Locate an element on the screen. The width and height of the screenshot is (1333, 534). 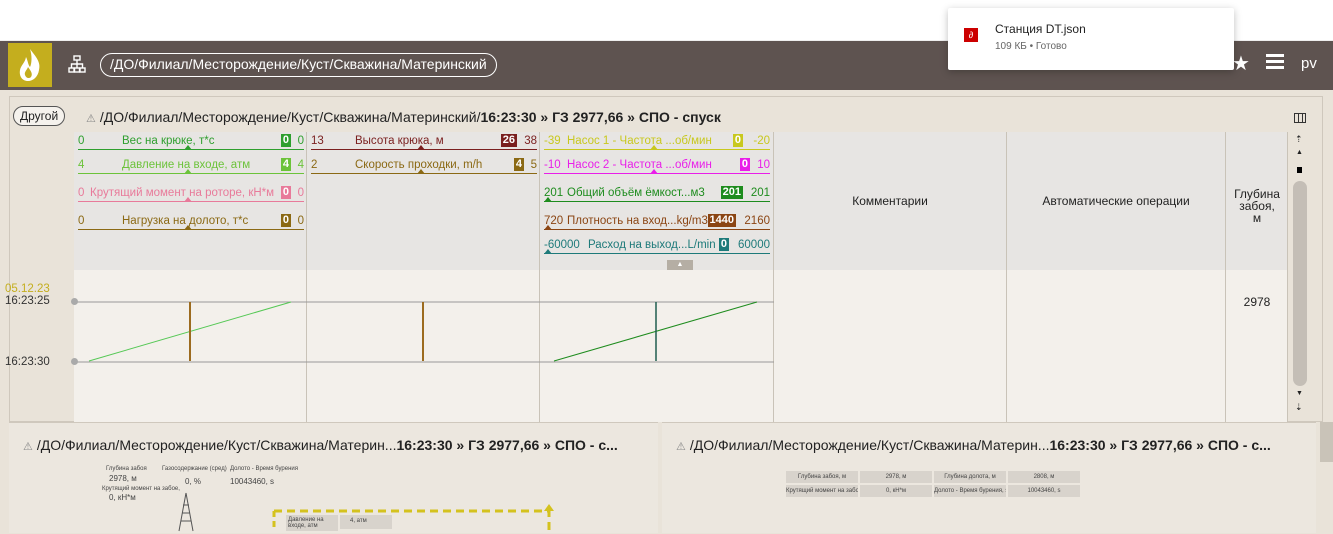
depth-column: Глубина забоя, м 2978 is located at coordinates (1257, 277).